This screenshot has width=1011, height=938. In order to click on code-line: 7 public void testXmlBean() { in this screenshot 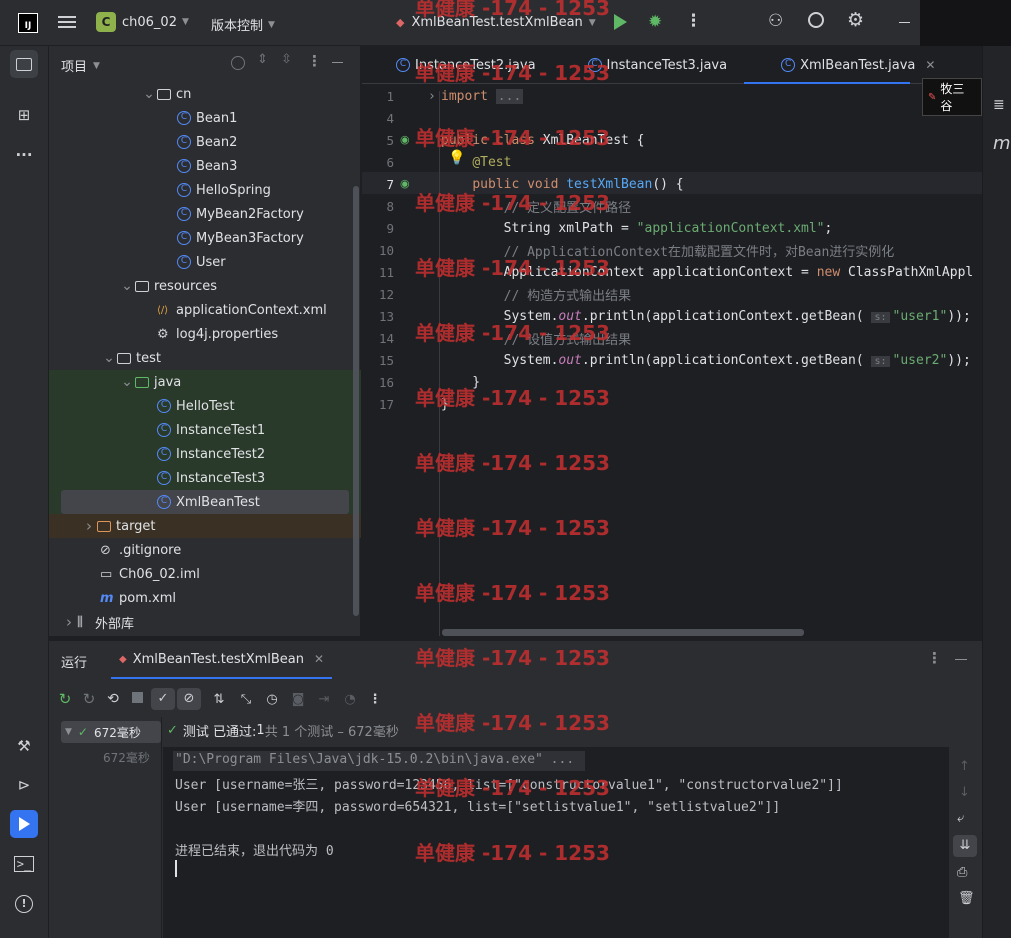, I will do `click(672, 184)`.